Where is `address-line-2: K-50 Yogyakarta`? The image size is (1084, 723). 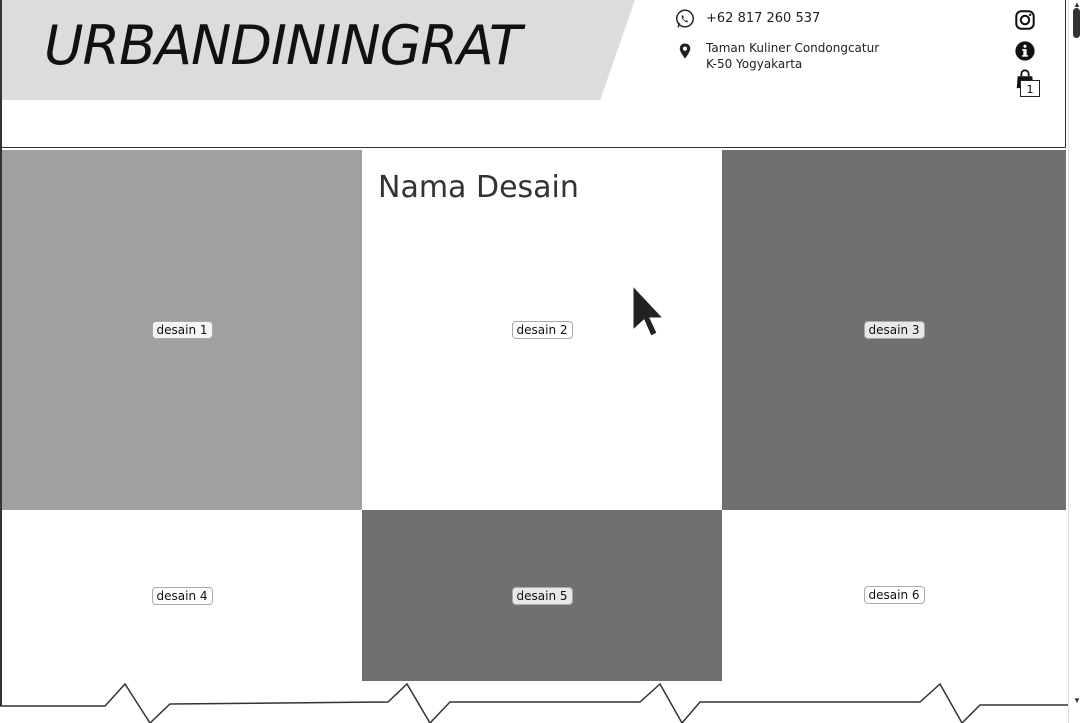 address-line-2: K-50 Yogyakarta is located at coordinates (754, 64).